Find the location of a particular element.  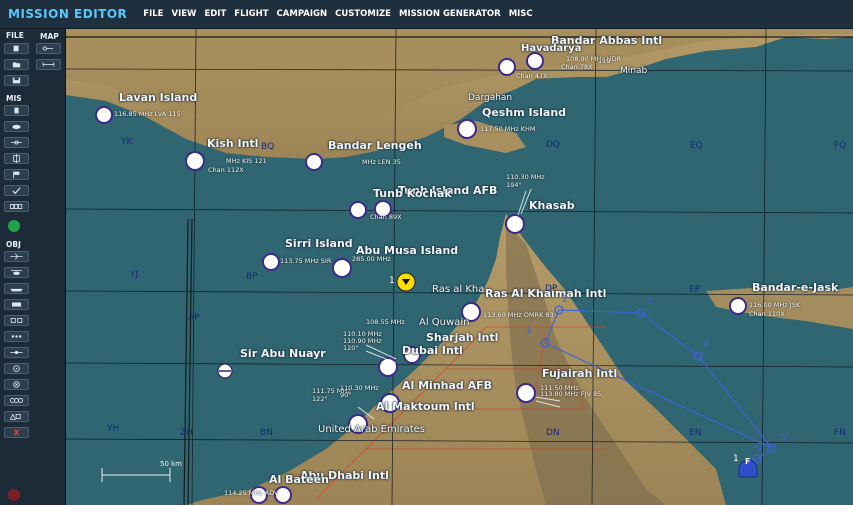

map-key-button is located at coordinates (48, 48).